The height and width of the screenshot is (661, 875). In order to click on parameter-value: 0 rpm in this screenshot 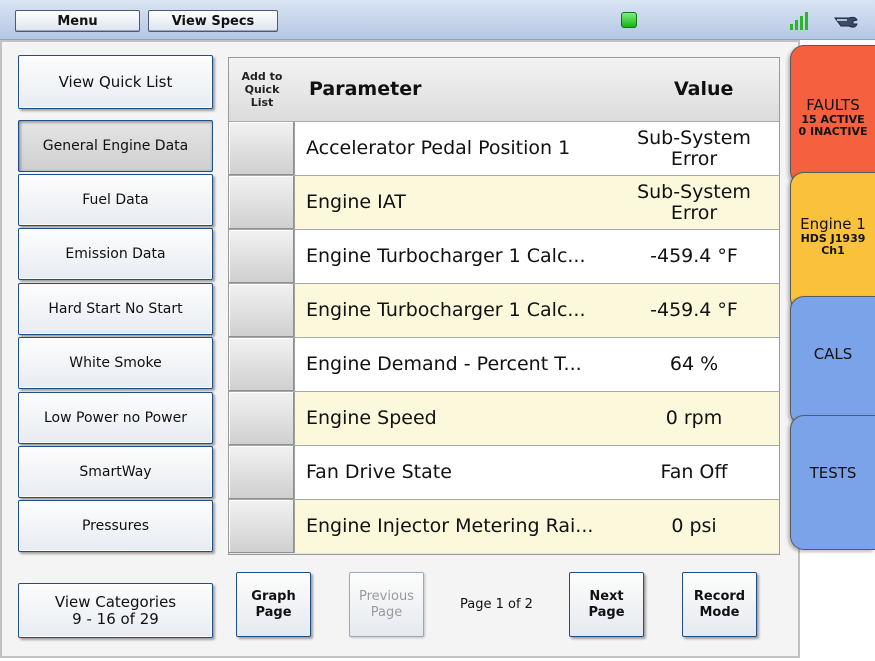, I will do `click(694, 418)`.